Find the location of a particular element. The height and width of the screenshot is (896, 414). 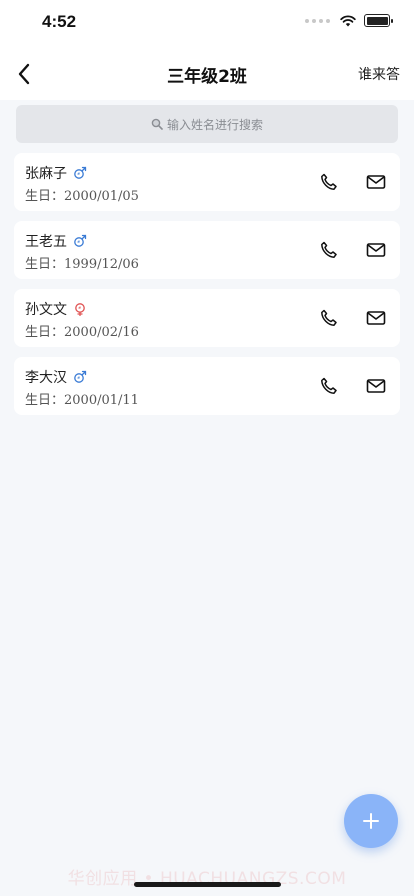

status-bar: 4:52 is located at coordinates (207, 24).